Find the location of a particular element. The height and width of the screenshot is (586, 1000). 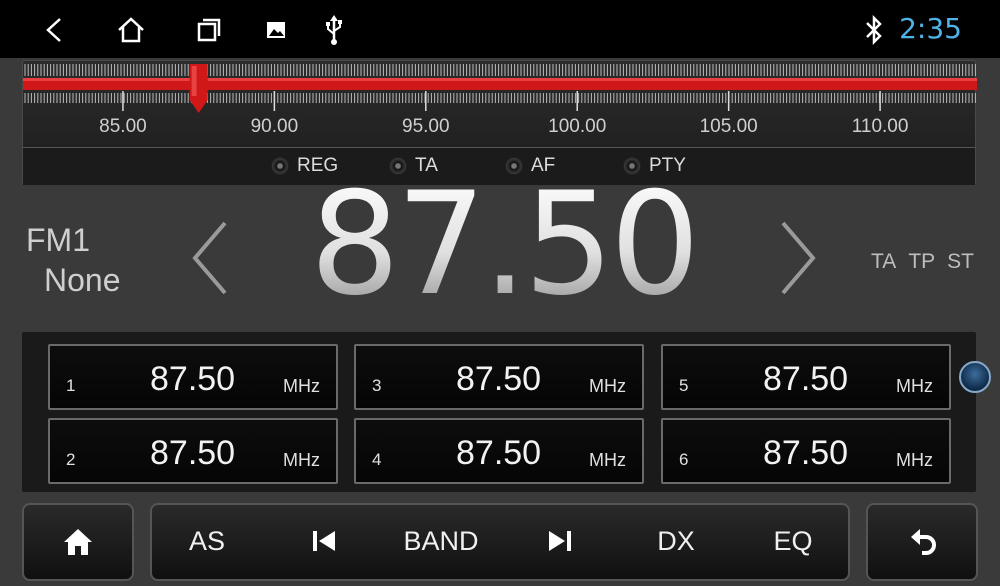

scale-label: 95.00 is located at coordinates (426, 126).